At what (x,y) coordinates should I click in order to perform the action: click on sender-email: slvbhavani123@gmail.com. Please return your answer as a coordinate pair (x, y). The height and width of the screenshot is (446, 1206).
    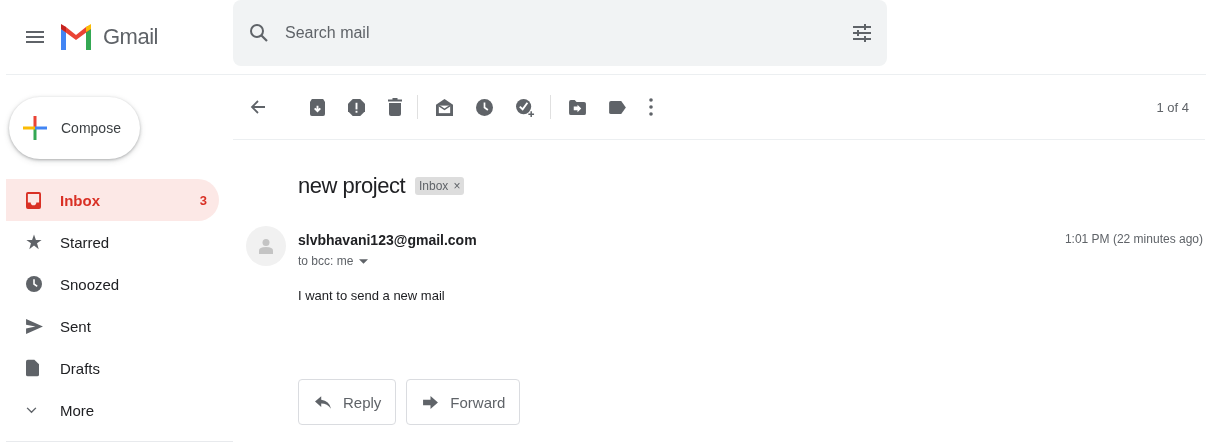
    Looking at the image, I should click on (387, 240).